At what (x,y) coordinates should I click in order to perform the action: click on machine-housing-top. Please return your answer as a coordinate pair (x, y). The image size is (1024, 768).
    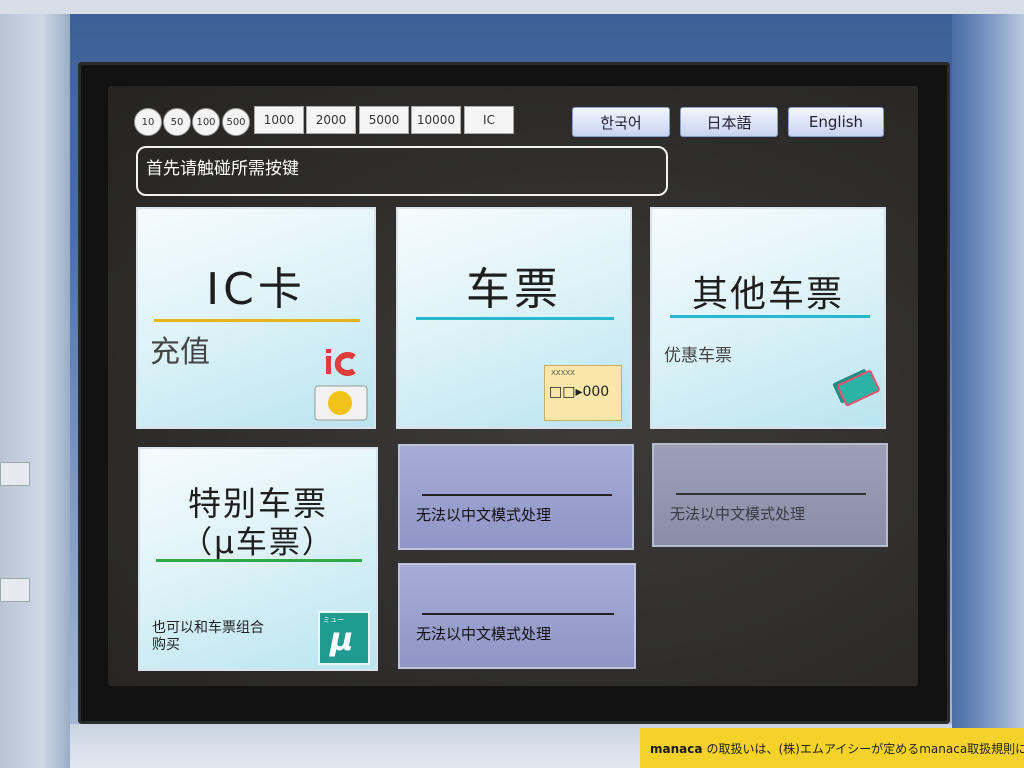
    Looking at the image, I should click on (512, 7).